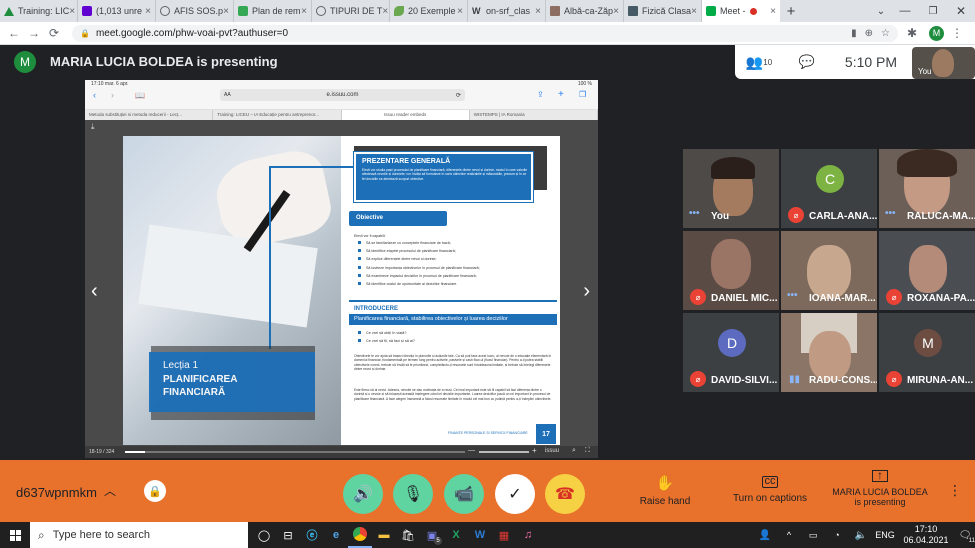 Image resolution: width=975 pixels, height=548 pixels. What do you see at coordinates (295, 452) in the screenshot?
I see `page-progress-track` at bounding box center [295, 452].